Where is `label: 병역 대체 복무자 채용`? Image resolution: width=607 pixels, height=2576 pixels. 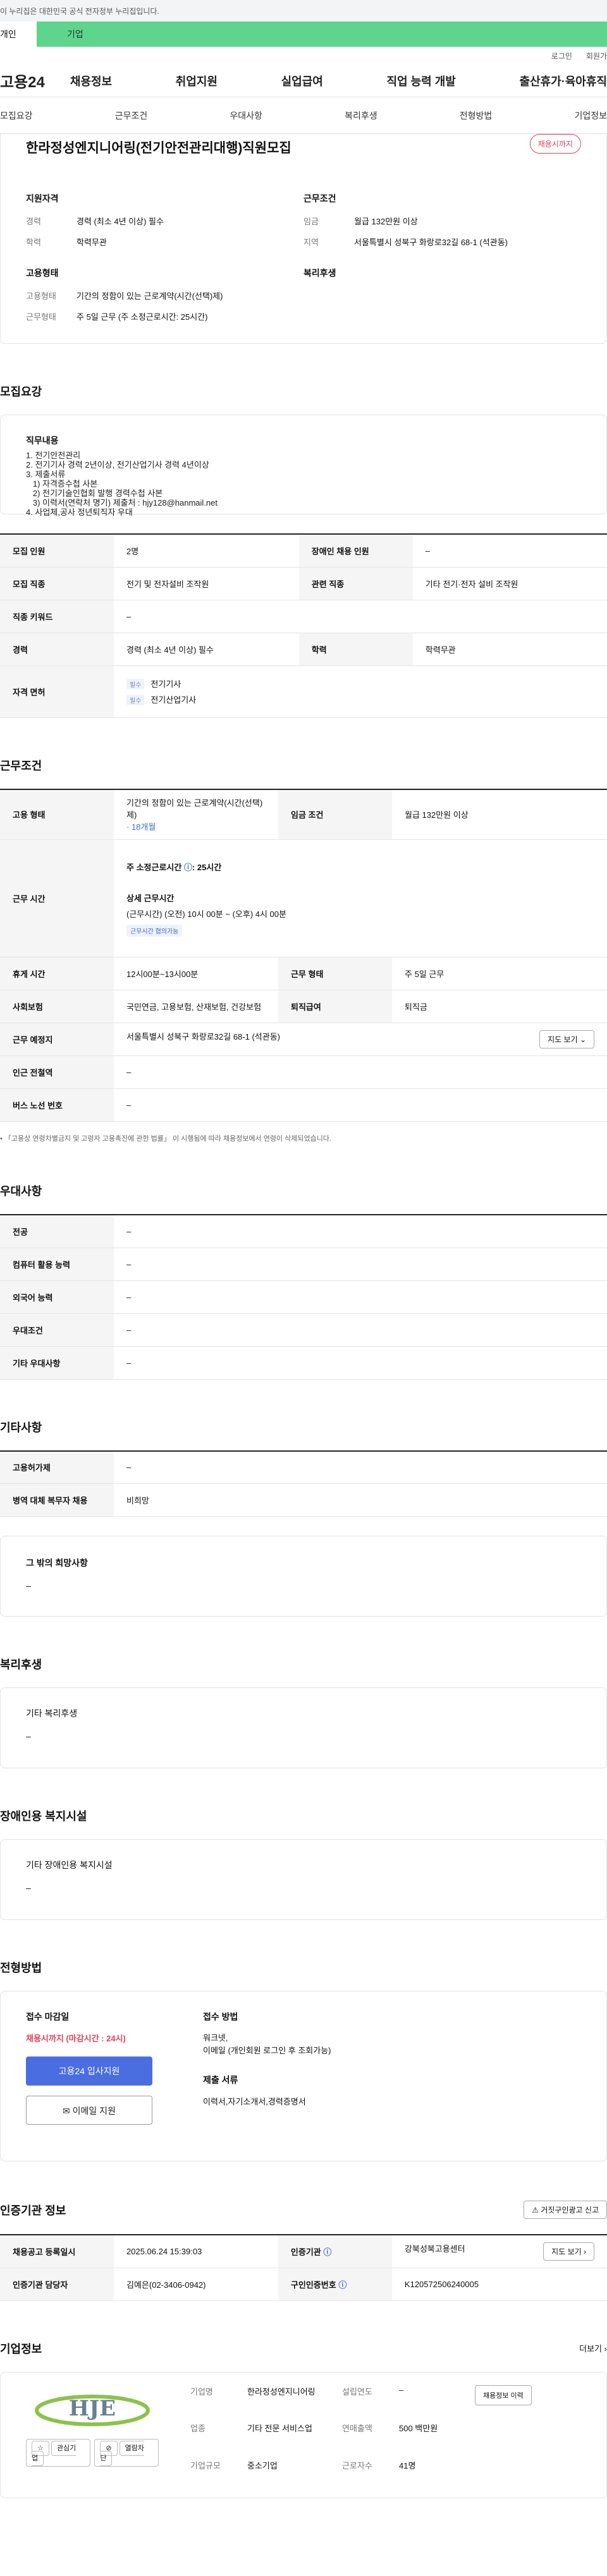 label: 병역 대체 복무자 채용 is located at coordinates (57, 1500).